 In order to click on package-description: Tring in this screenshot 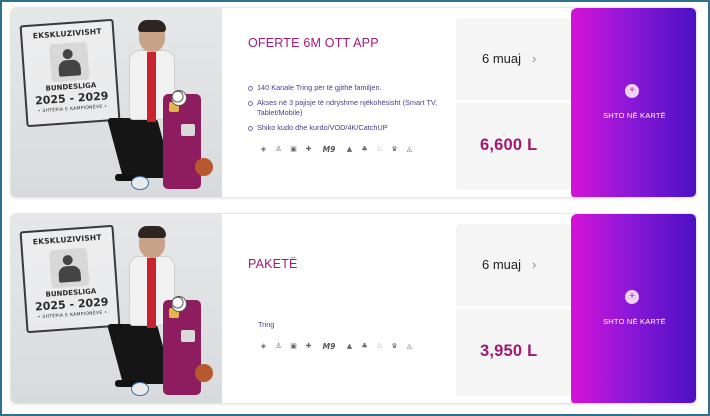, I will do `click(266, 324)`.